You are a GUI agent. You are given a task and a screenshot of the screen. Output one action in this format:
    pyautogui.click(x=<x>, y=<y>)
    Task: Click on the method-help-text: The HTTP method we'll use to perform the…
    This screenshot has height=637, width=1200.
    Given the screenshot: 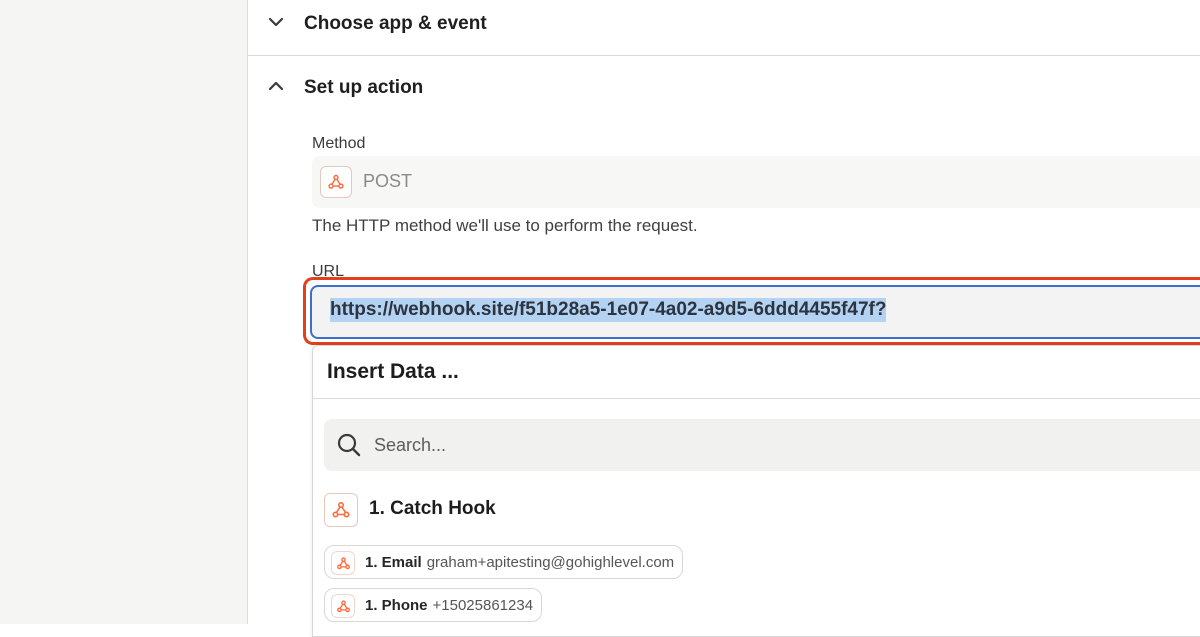 What is the action you would take?
    pyautogui.click(x=505, y=225)
    